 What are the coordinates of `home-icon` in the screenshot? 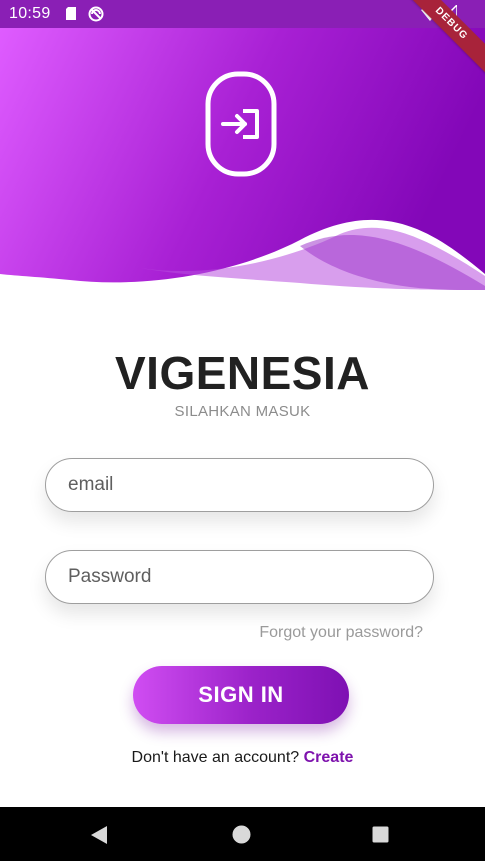 It's located at (241, 834).